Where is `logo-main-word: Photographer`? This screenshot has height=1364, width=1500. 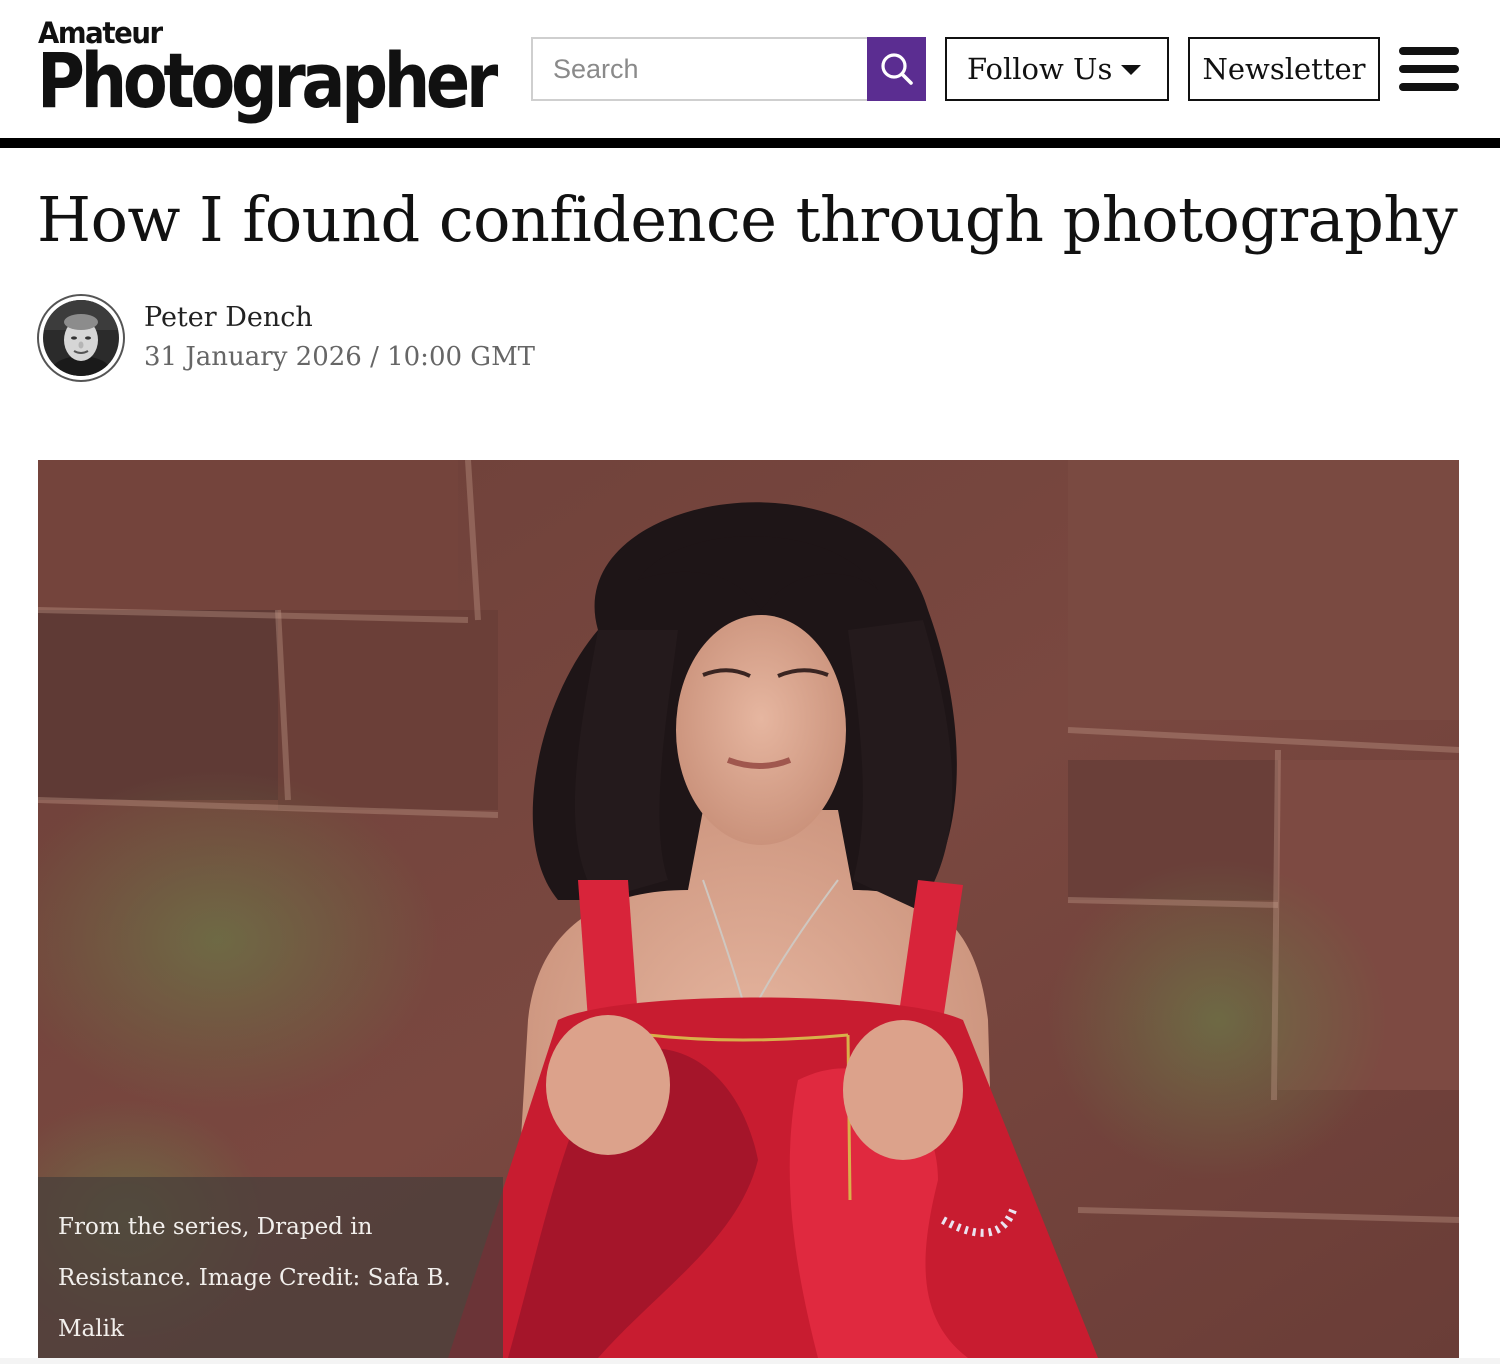
logo-main-word: Photographer is located at coordinates (267, 80).